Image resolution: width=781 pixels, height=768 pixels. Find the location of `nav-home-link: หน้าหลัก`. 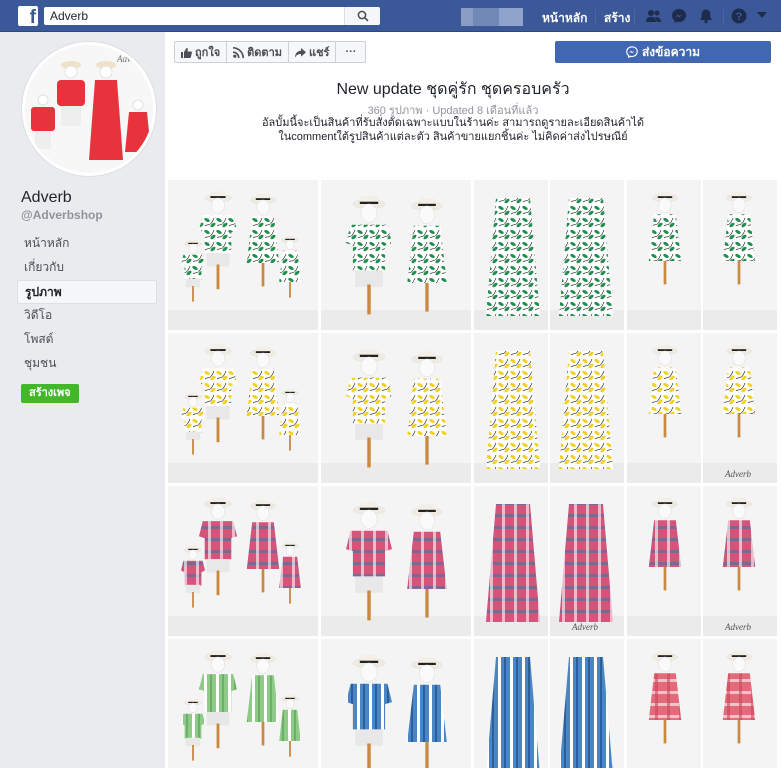

nav-home-link: หน้าหลัก is located at coordinates (564, 18).